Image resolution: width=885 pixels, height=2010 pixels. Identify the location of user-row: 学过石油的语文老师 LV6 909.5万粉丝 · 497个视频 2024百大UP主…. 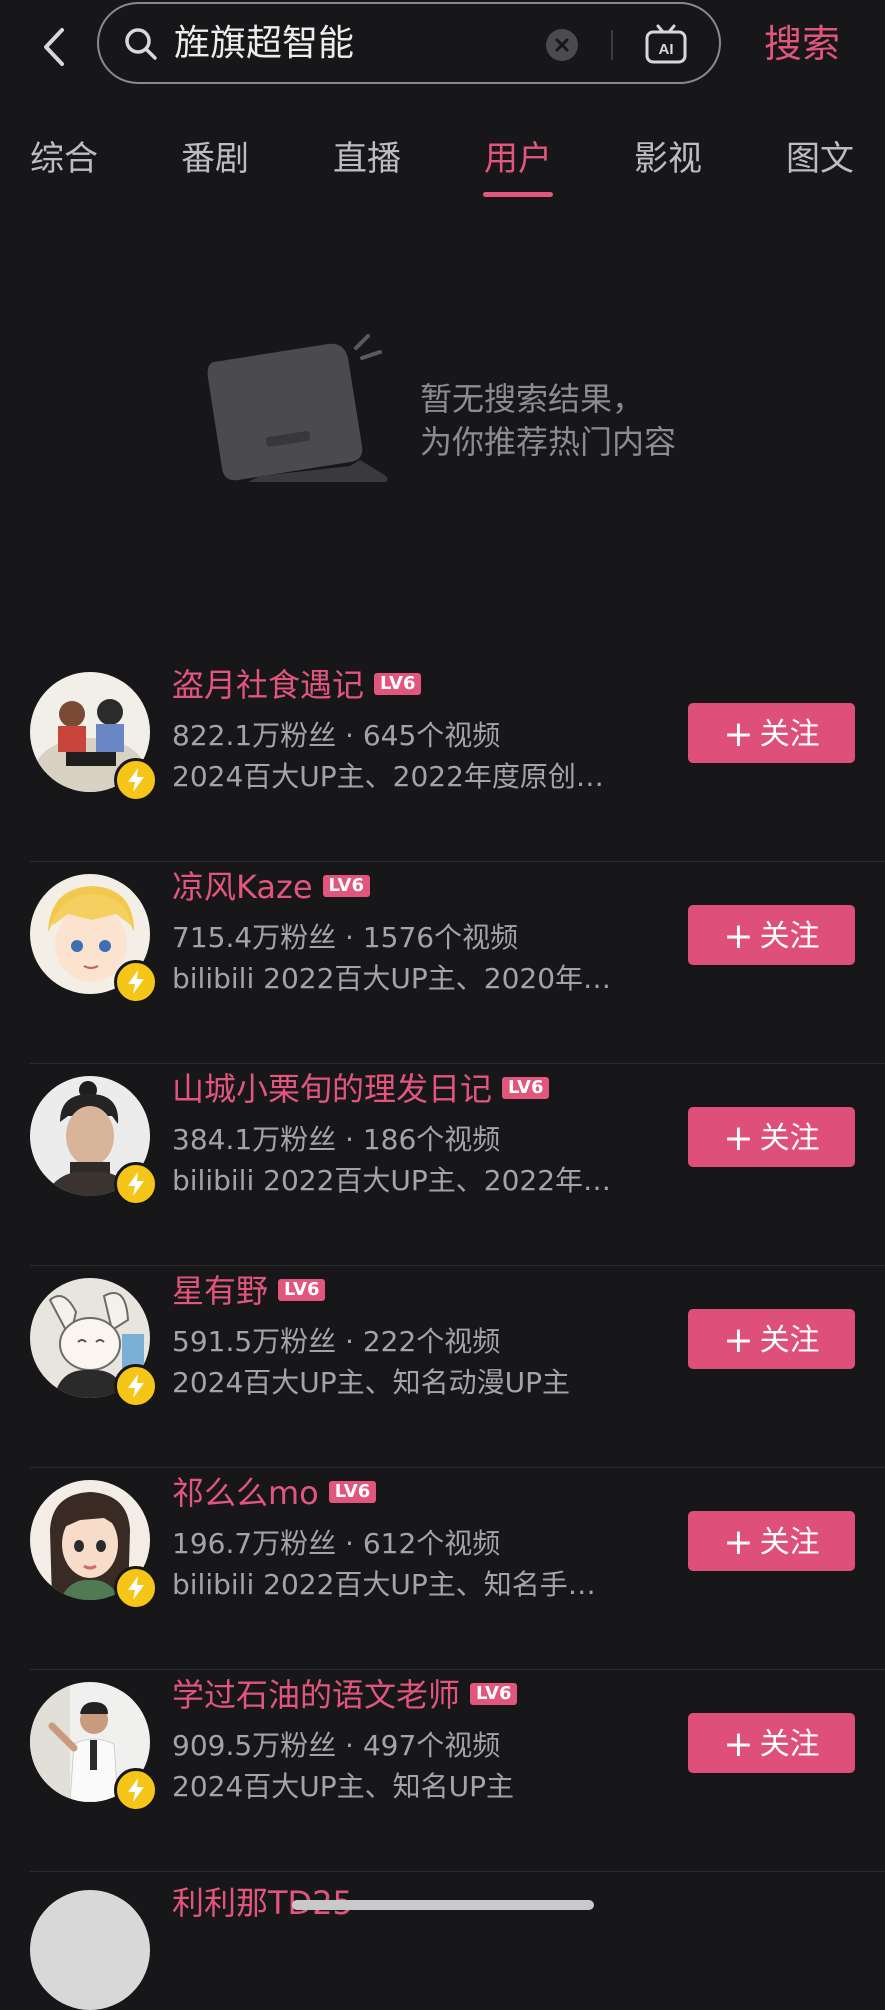
(442, 1771).